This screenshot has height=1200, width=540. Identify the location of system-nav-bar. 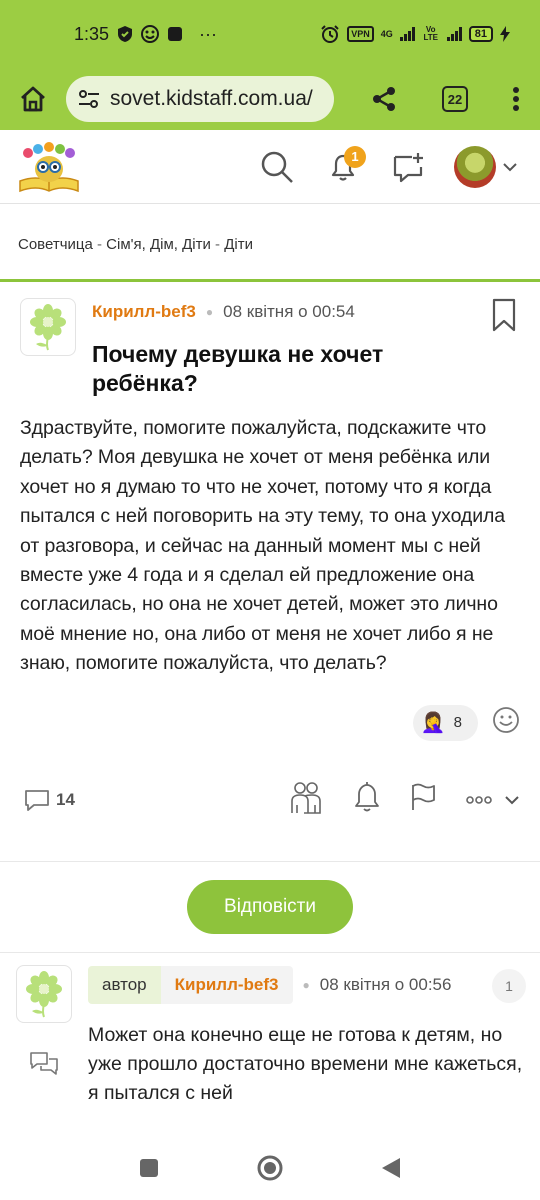
(270, 1168).